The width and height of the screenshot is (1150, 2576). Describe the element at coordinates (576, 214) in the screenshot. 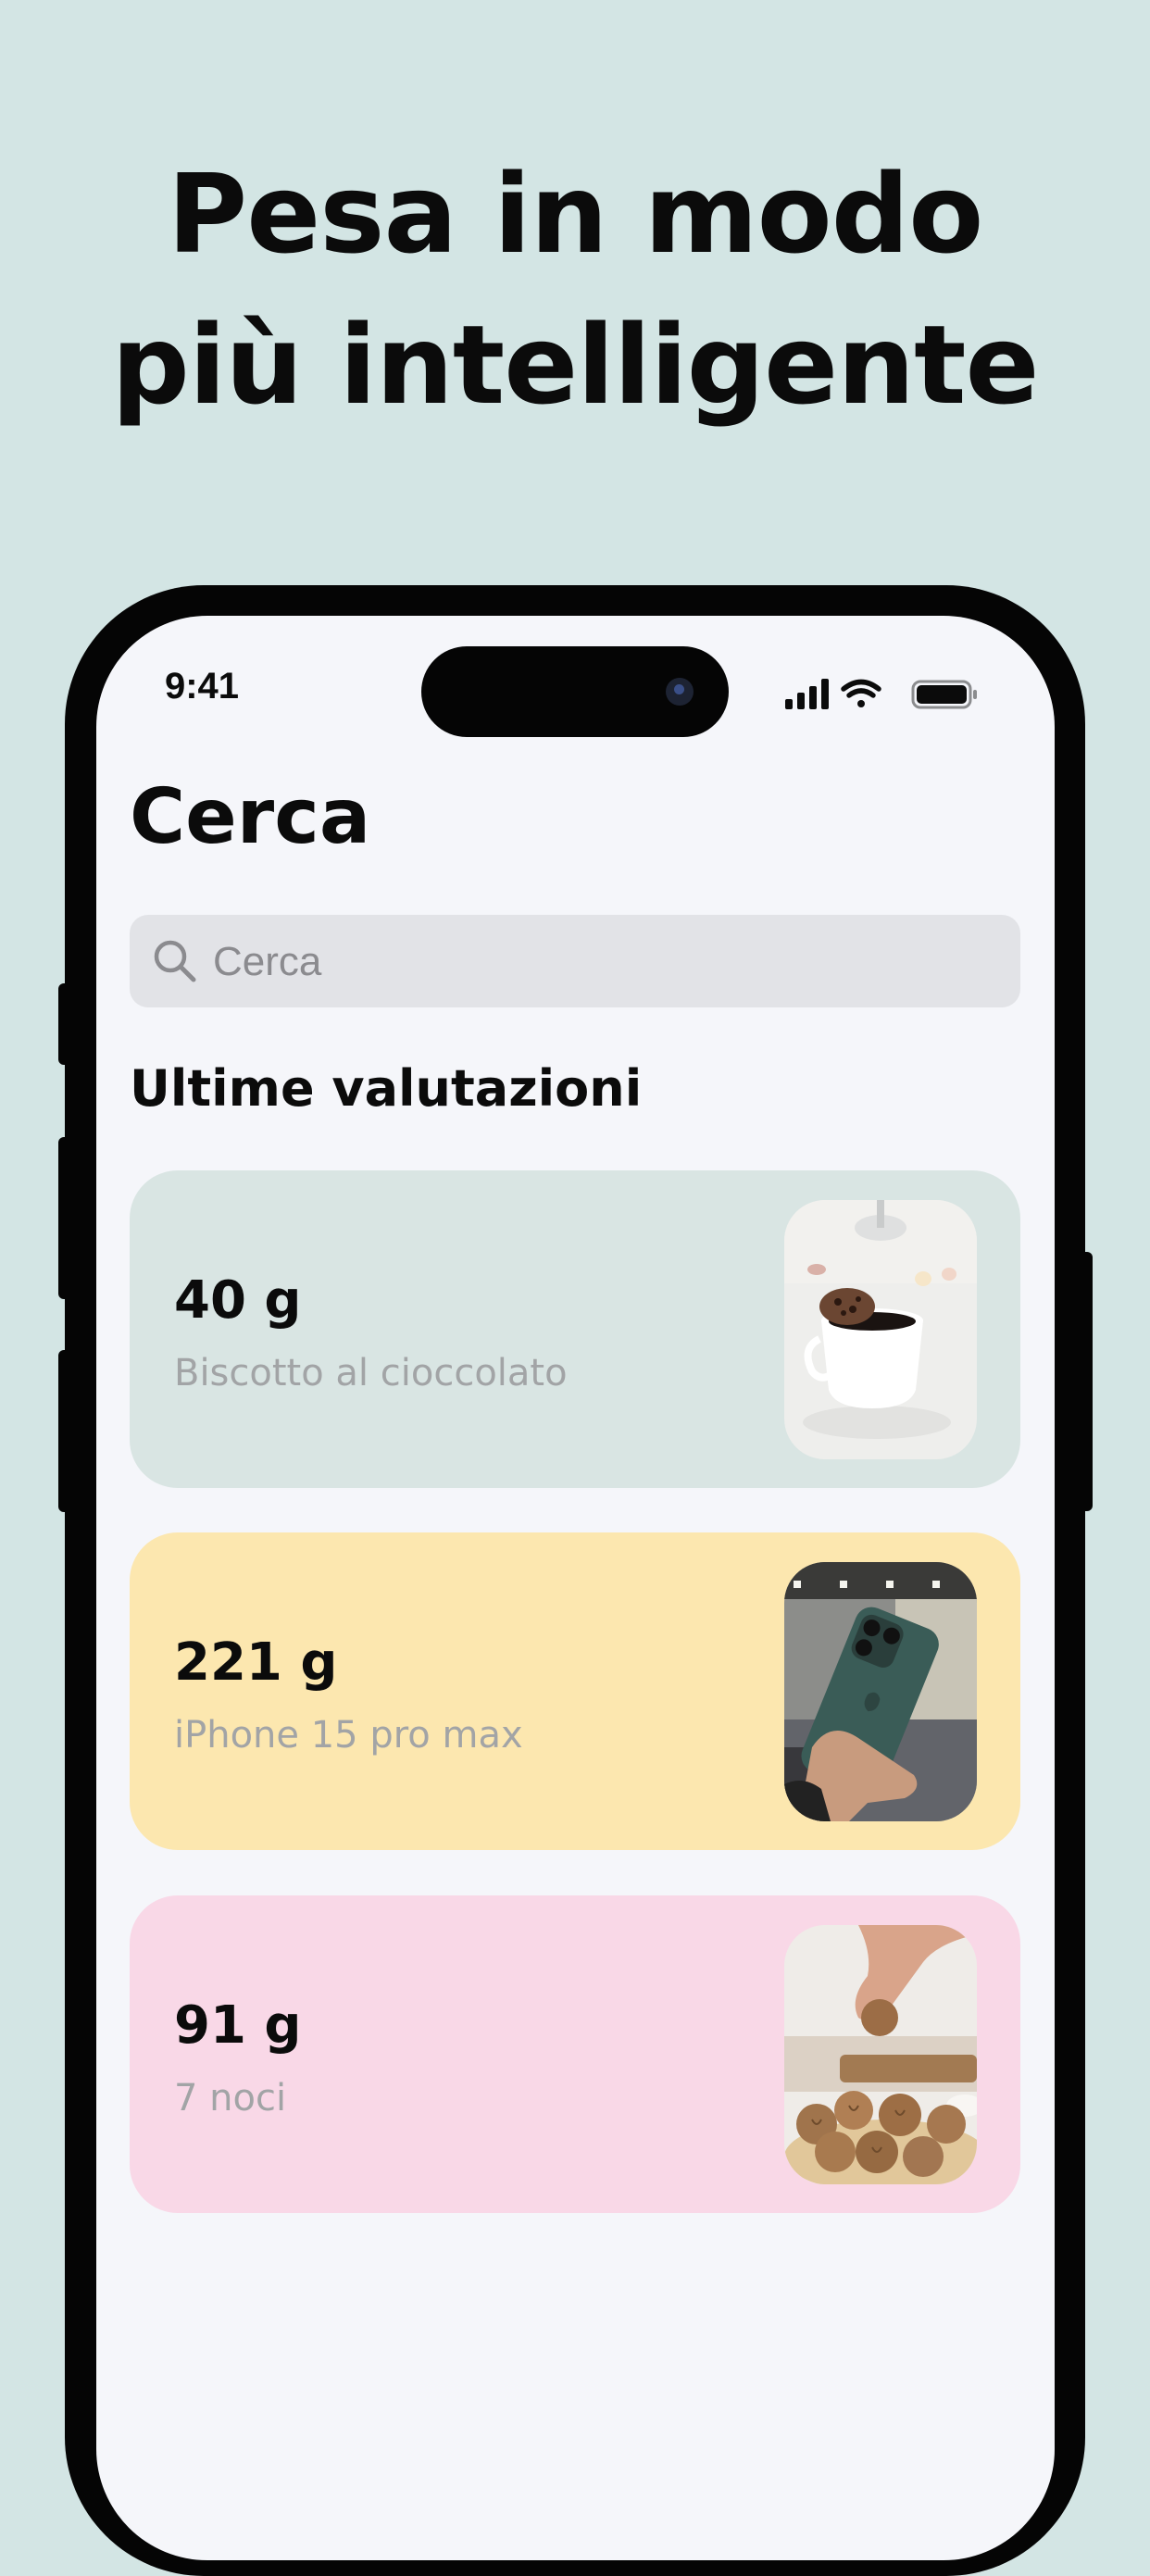

I see `headline-line-1: Pesa in modo` at that location.